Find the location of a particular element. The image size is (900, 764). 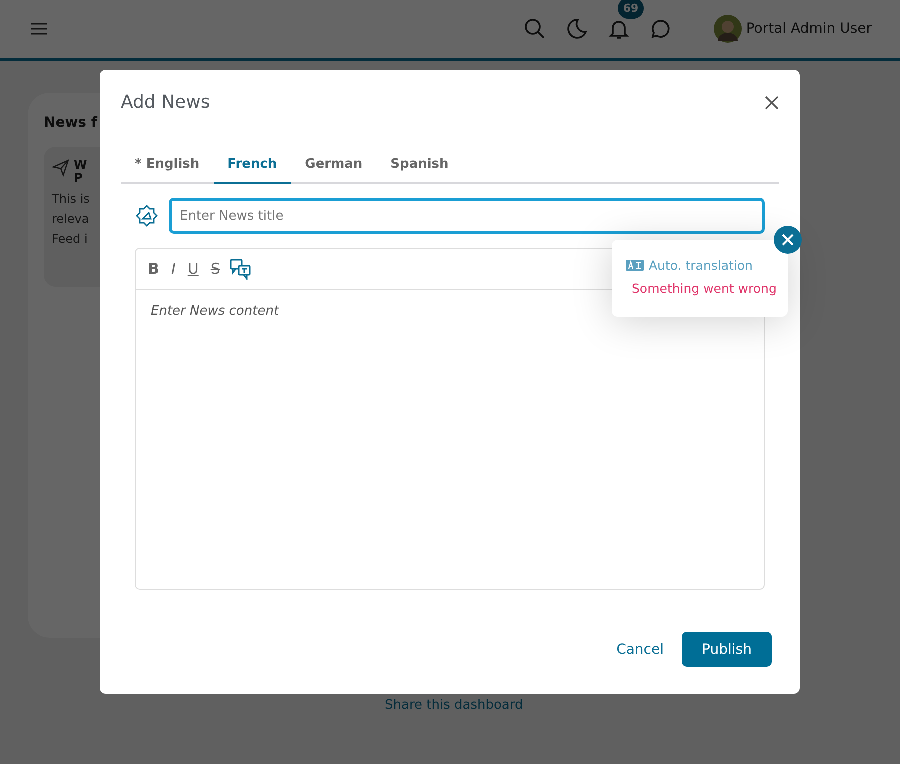

dialog-title: Add News is located at coordinates (165, 102).